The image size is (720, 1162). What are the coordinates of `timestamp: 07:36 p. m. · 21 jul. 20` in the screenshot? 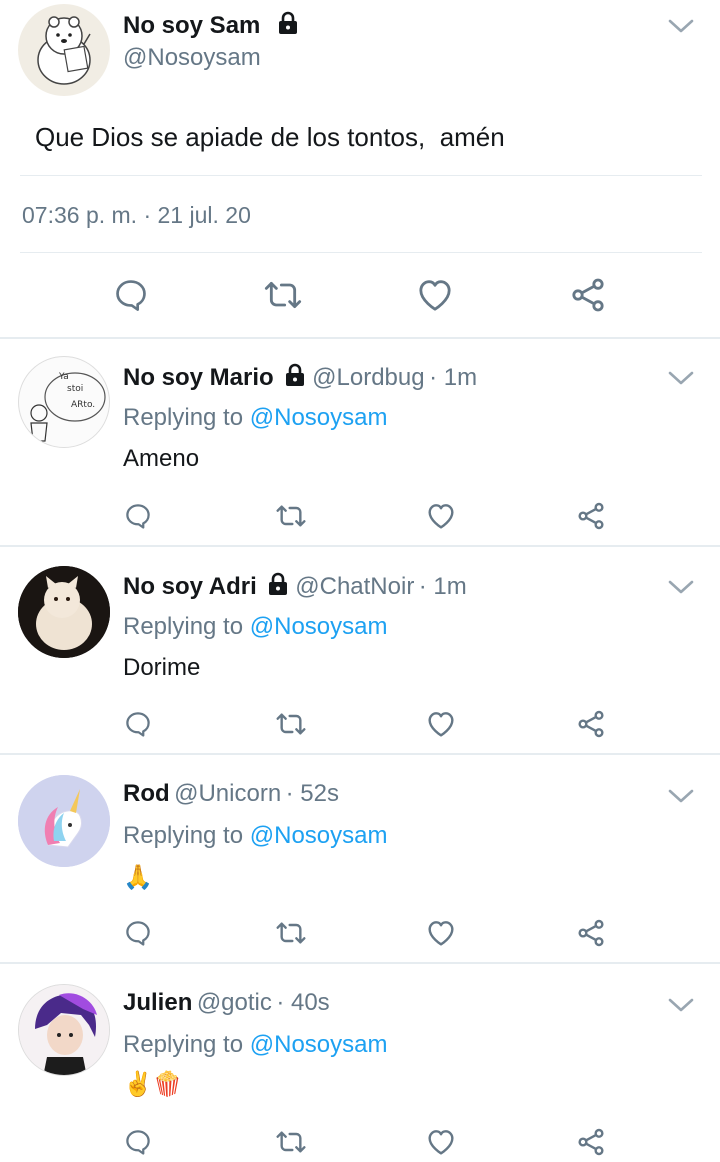 It's located at (136, 215).